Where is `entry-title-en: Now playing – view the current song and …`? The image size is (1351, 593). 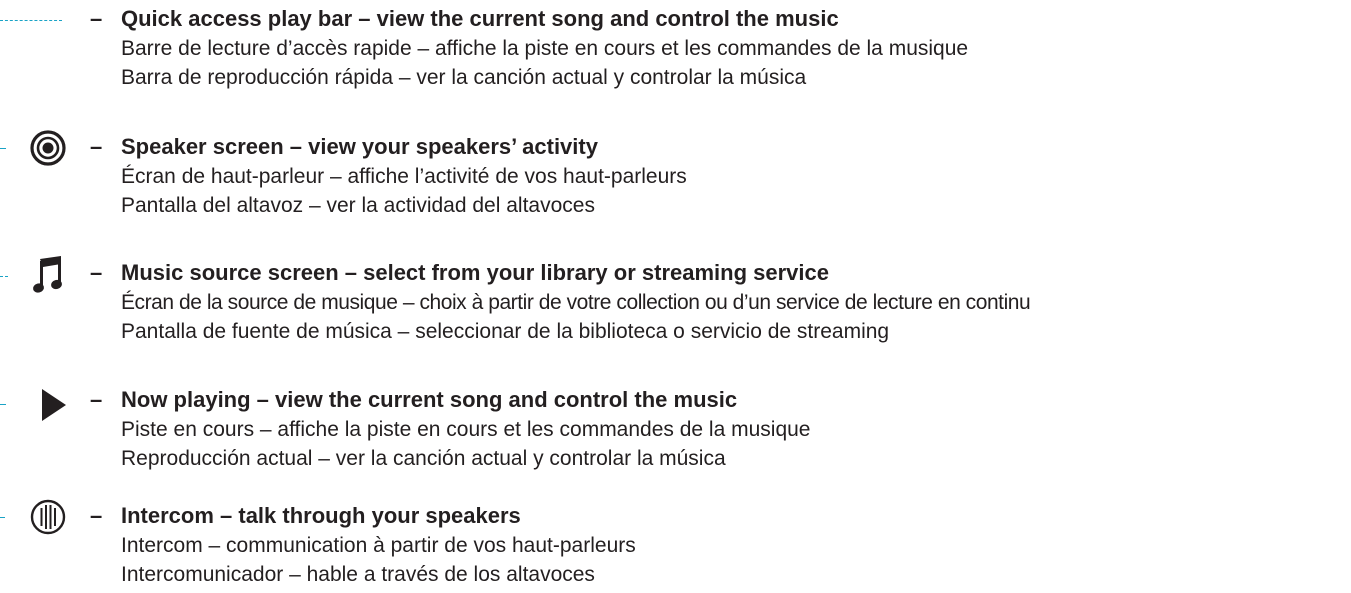 entry-title-en: Now playing – view the current song and … is located at coordinates (429, 399).